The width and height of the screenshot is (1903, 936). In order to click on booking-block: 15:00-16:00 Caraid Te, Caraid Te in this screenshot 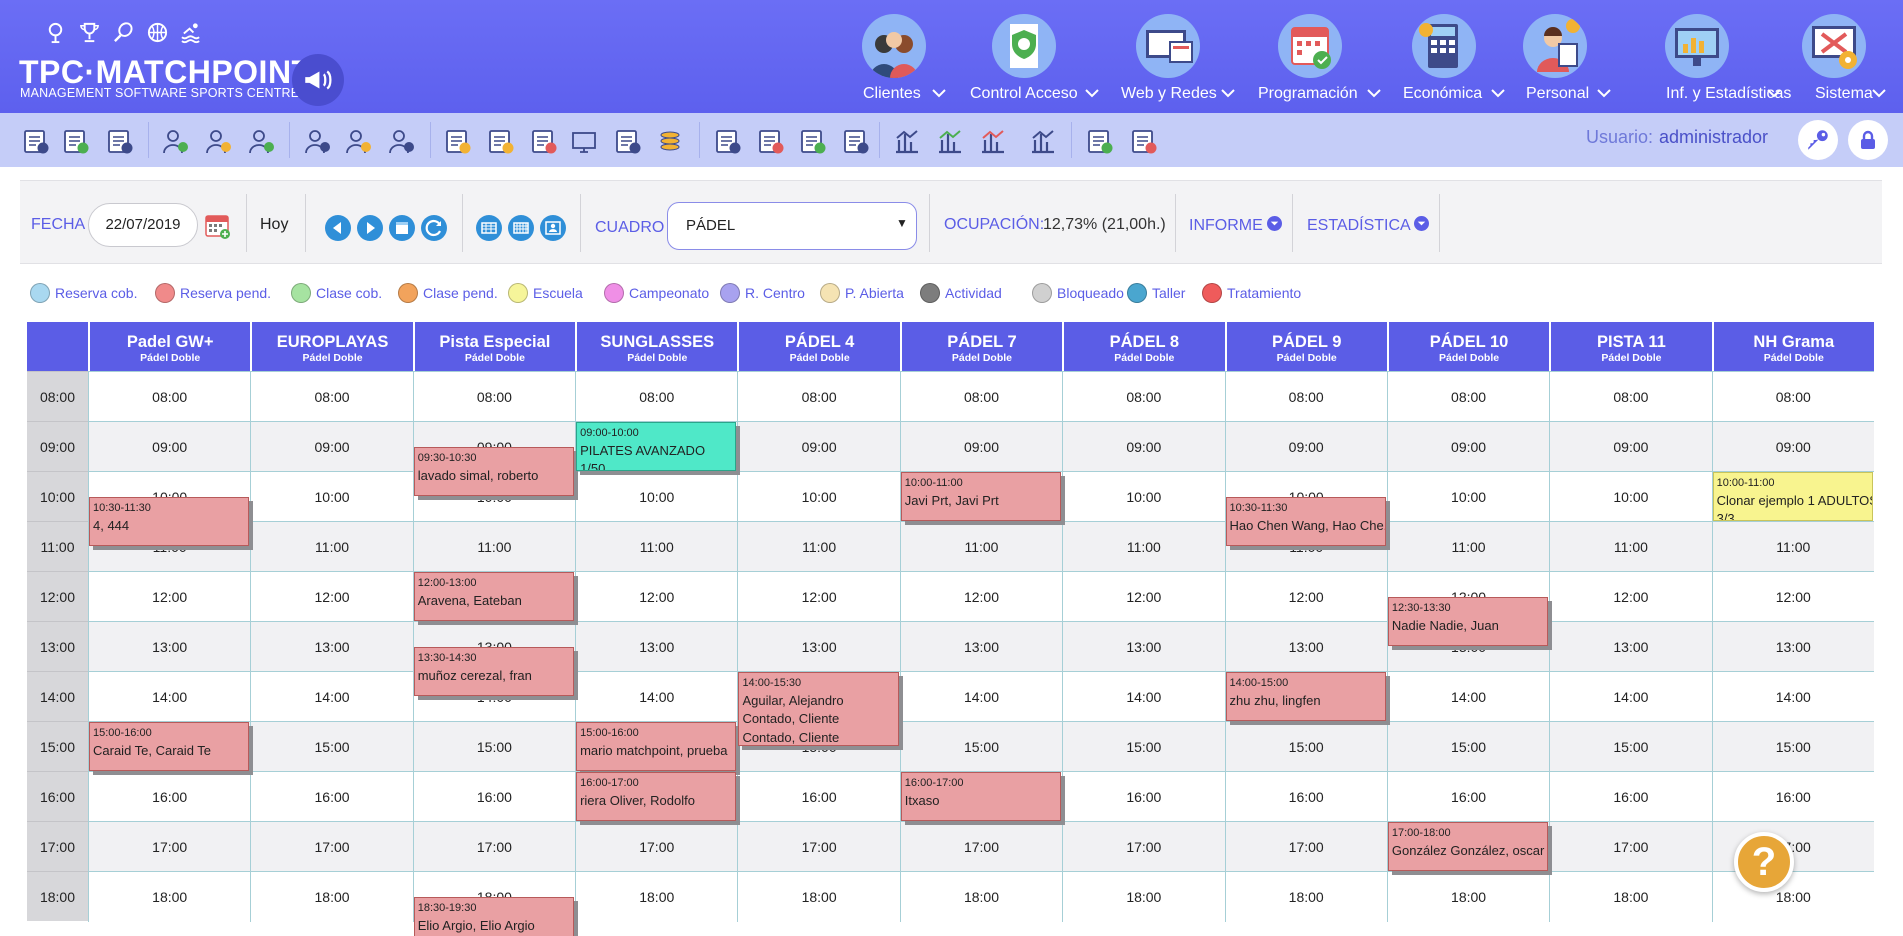, I will do `click(169, 746)`.